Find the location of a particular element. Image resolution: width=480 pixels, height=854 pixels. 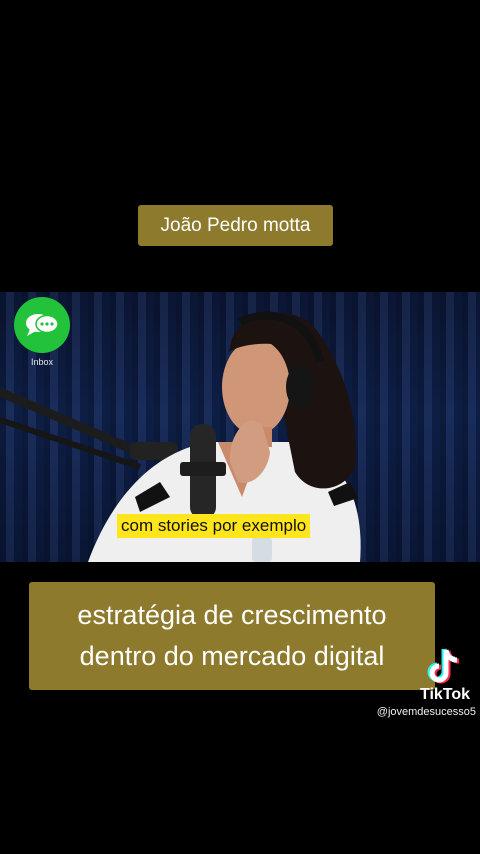

caption-line-1: estratégia de crescimento is located at coordinates (232, 615).